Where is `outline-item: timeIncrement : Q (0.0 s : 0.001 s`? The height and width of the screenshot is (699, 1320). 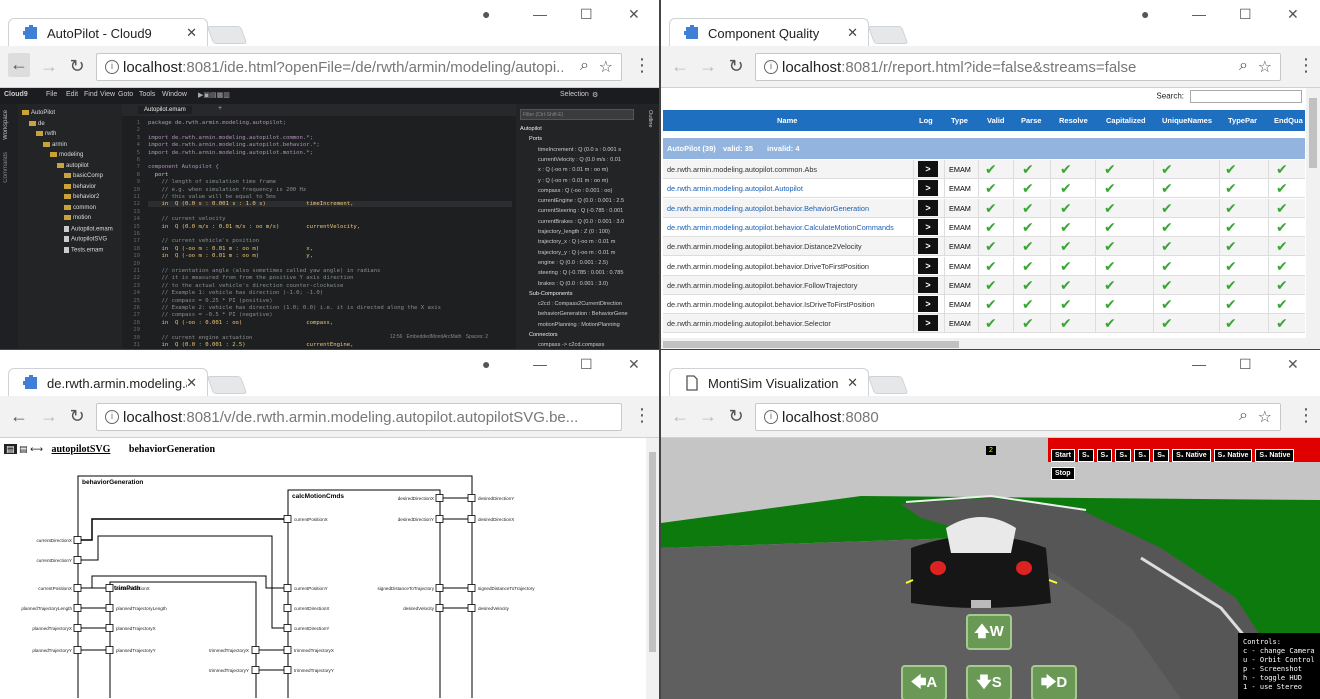 outline-item: timeIncrement : Q (0.0 s : 0.001 s is located at coordinates (579, 150).